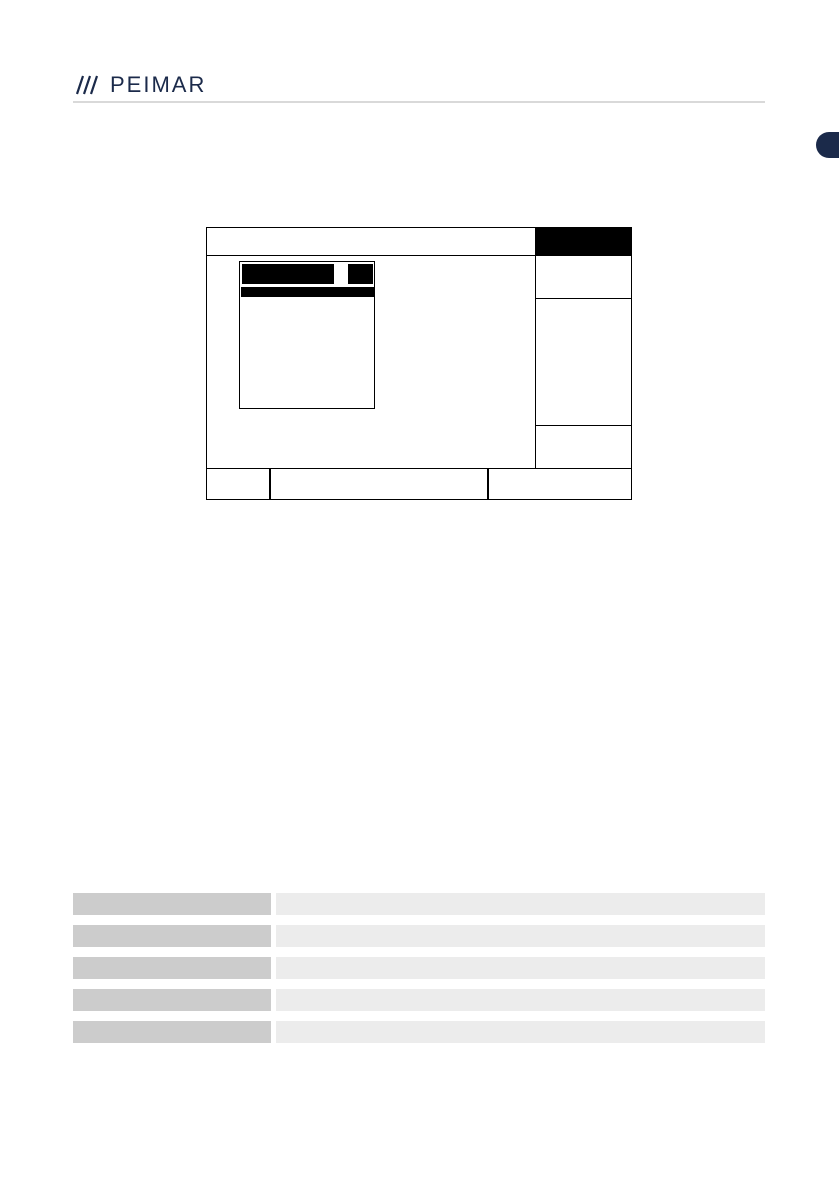  Describe the element at coordinates (341, 274) in the screenshot. I see `popup-header-cursor` at that location.